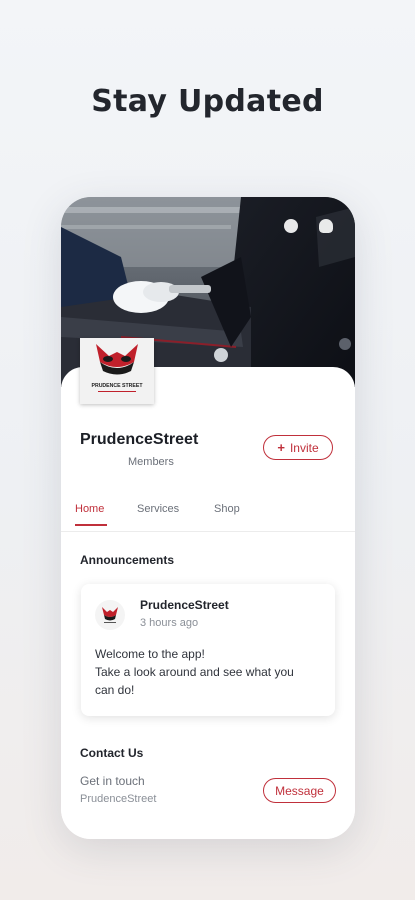 This screenshot has height=900, width=415. What do you see at coordinates (91, 525) in the screenshot?
I see `active-tab-indicator` at bounding box center [91, 525].